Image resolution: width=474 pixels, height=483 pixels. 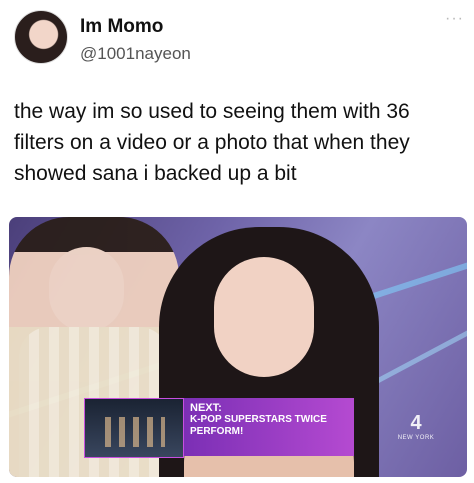 I want to click on next-label: NEXT:, so click(x=206, y=408).